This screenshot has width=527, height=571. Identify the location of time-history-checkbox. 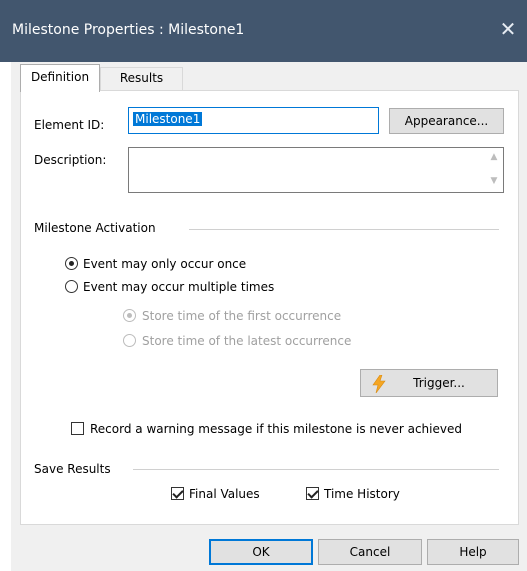
(312, 493).